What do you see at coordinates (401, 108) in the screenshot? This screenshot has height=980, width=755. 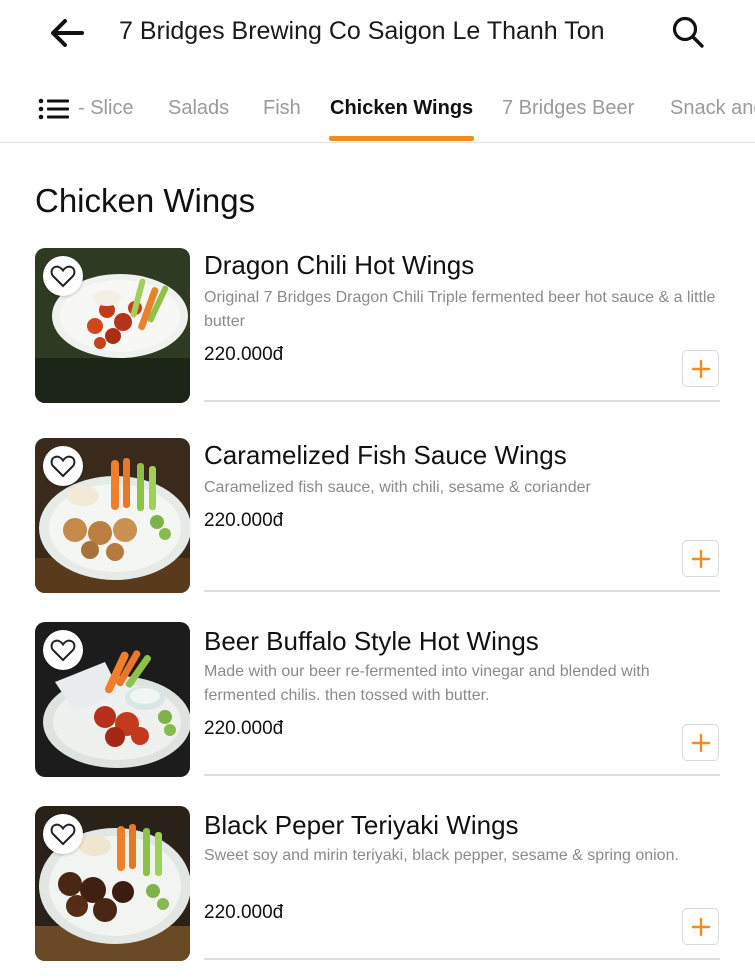 I see `tab-chicken-wings: Chicken Wings` at bounding box center [401, 108].